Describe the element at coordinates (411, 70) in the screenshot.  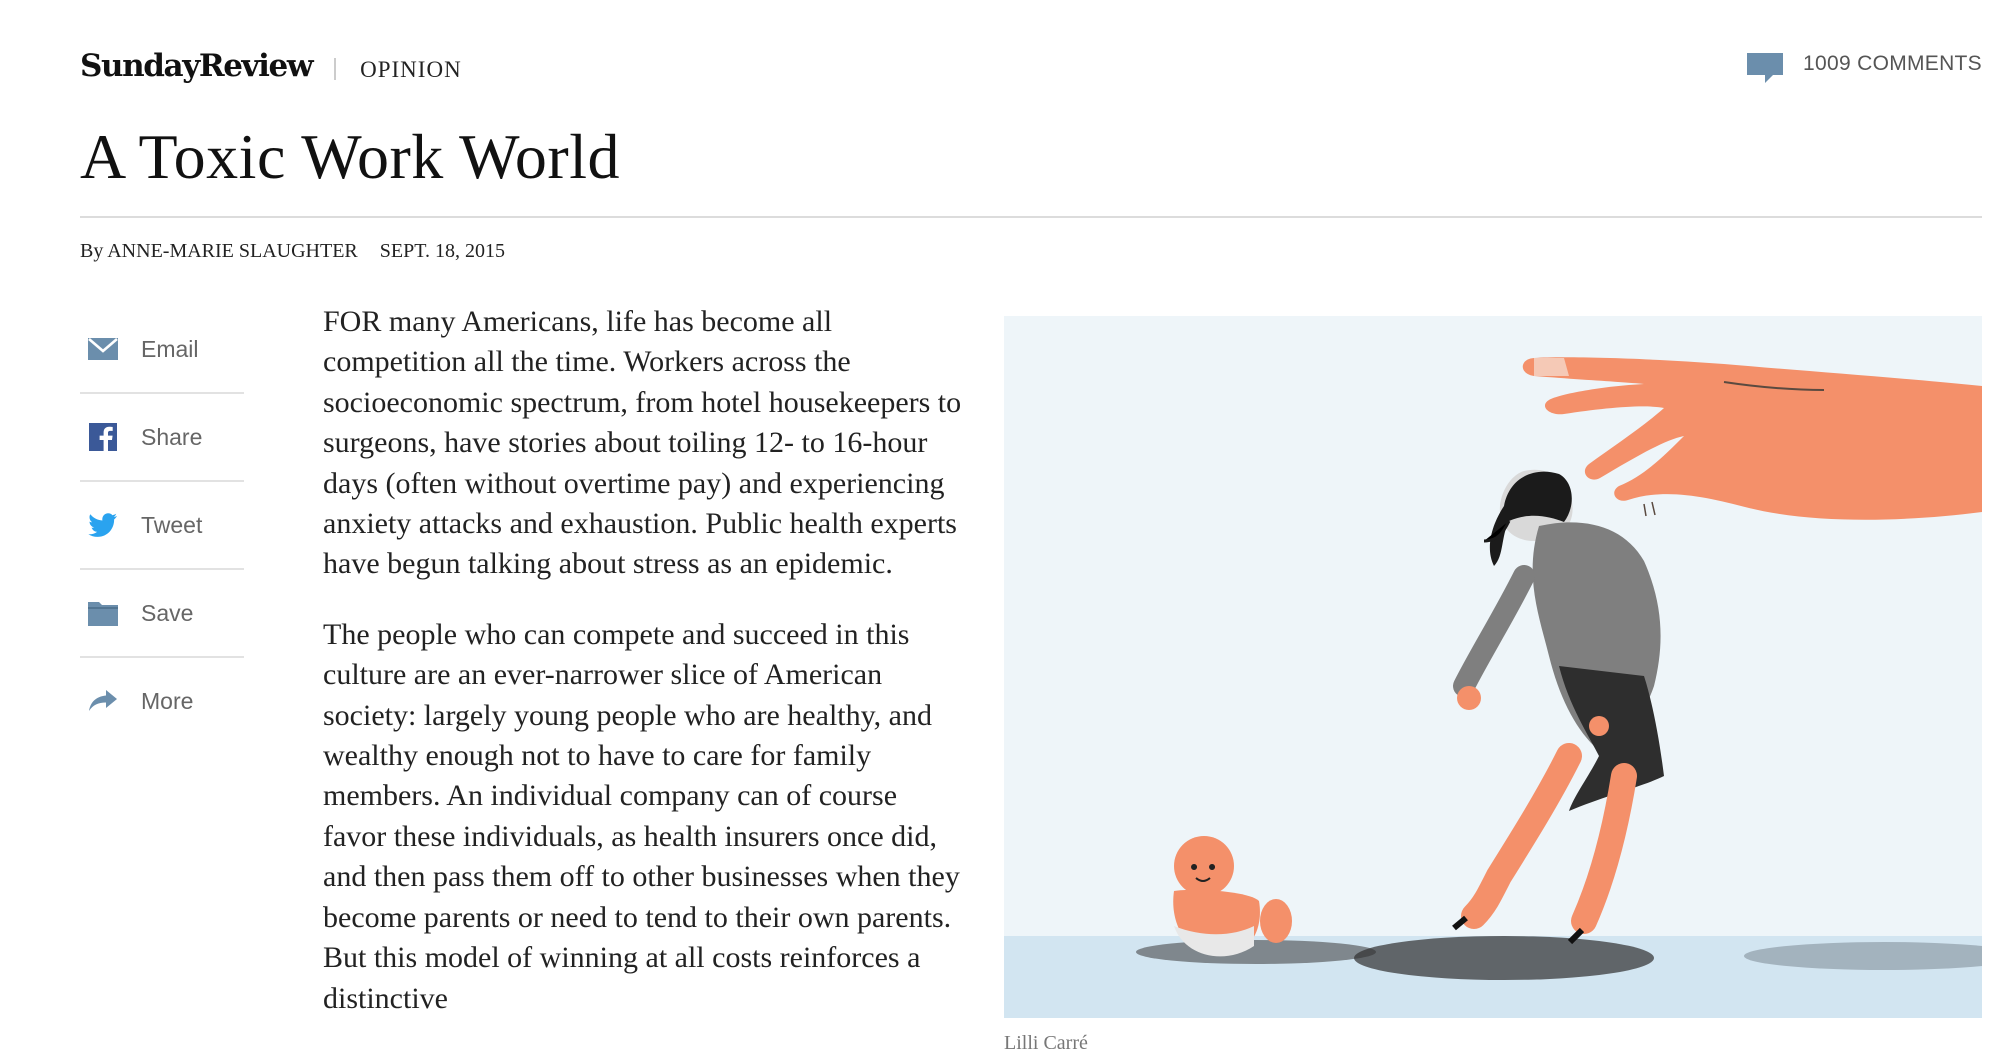
I see `kicker-label: OPINION` at that location.